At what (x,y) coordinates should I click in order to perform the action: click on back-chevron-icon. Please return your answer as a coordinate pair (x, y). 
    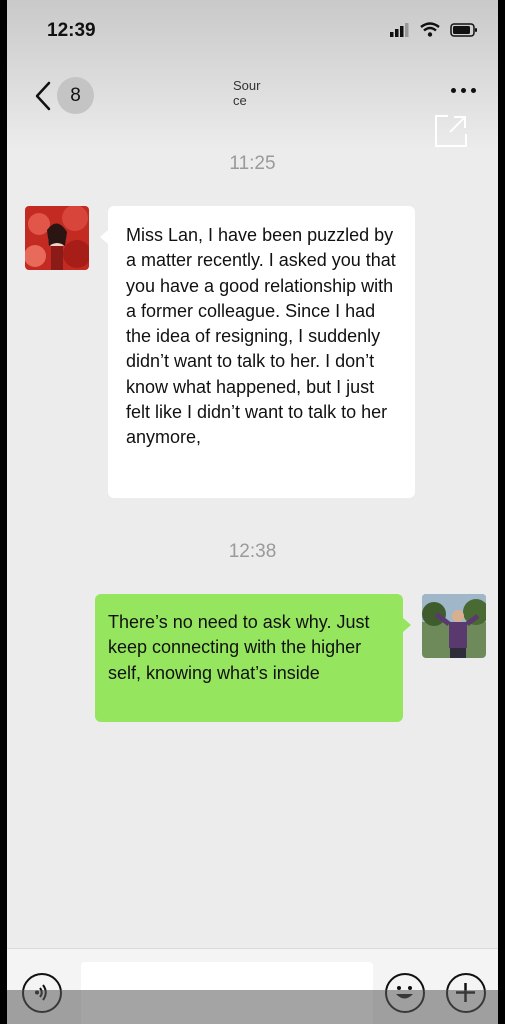
    Looking at the image, I should click on (45, 96).